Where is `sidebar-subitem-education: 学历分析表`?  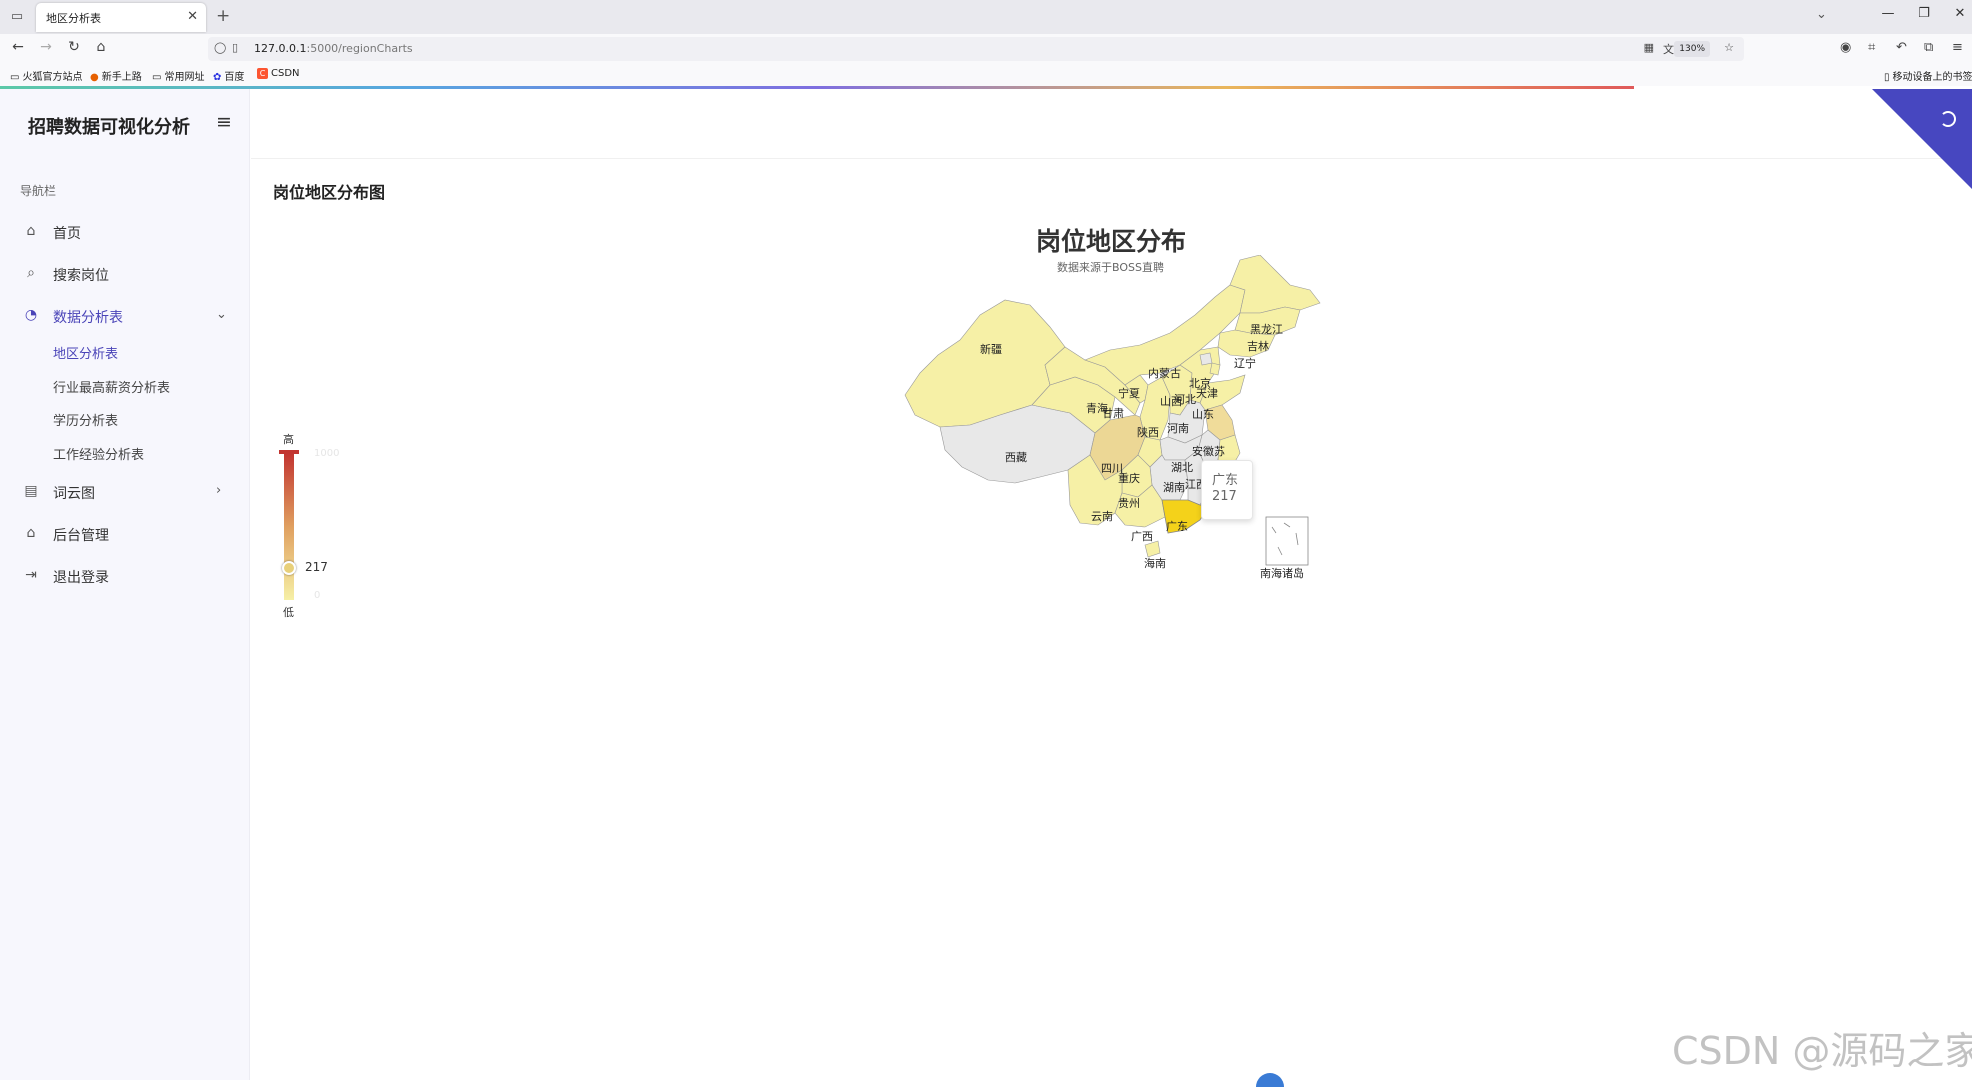
sidebar-subitem-education: 学历分析表 is located at coordinates (85, 419).